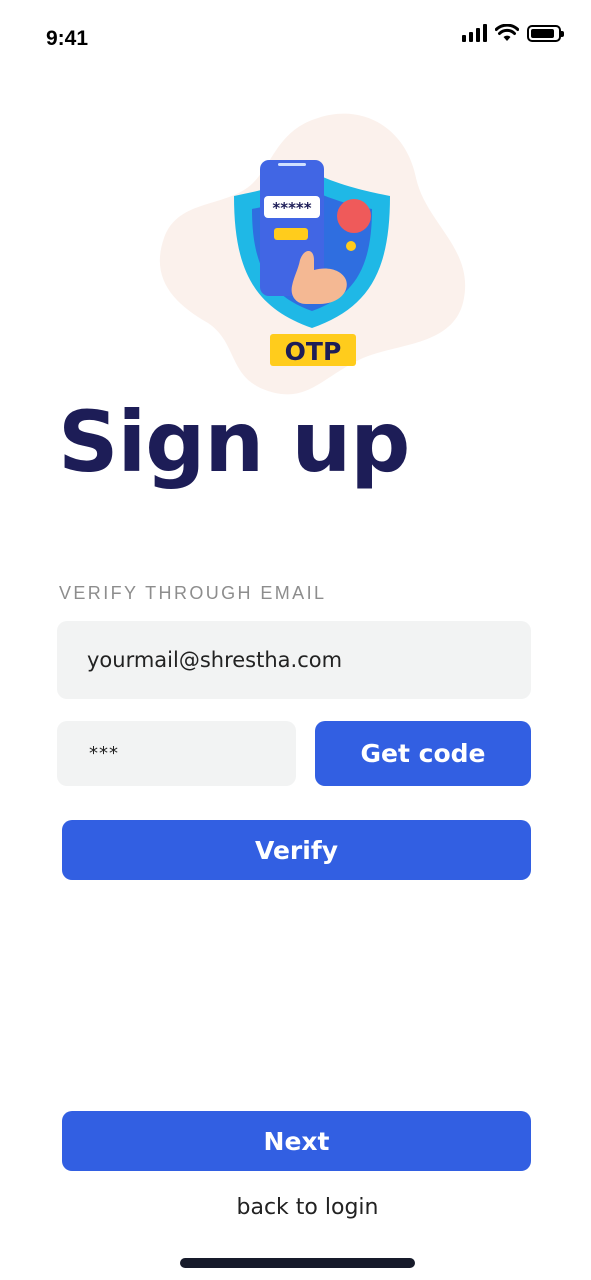  I want to click on status-icons, so click(513, 33).